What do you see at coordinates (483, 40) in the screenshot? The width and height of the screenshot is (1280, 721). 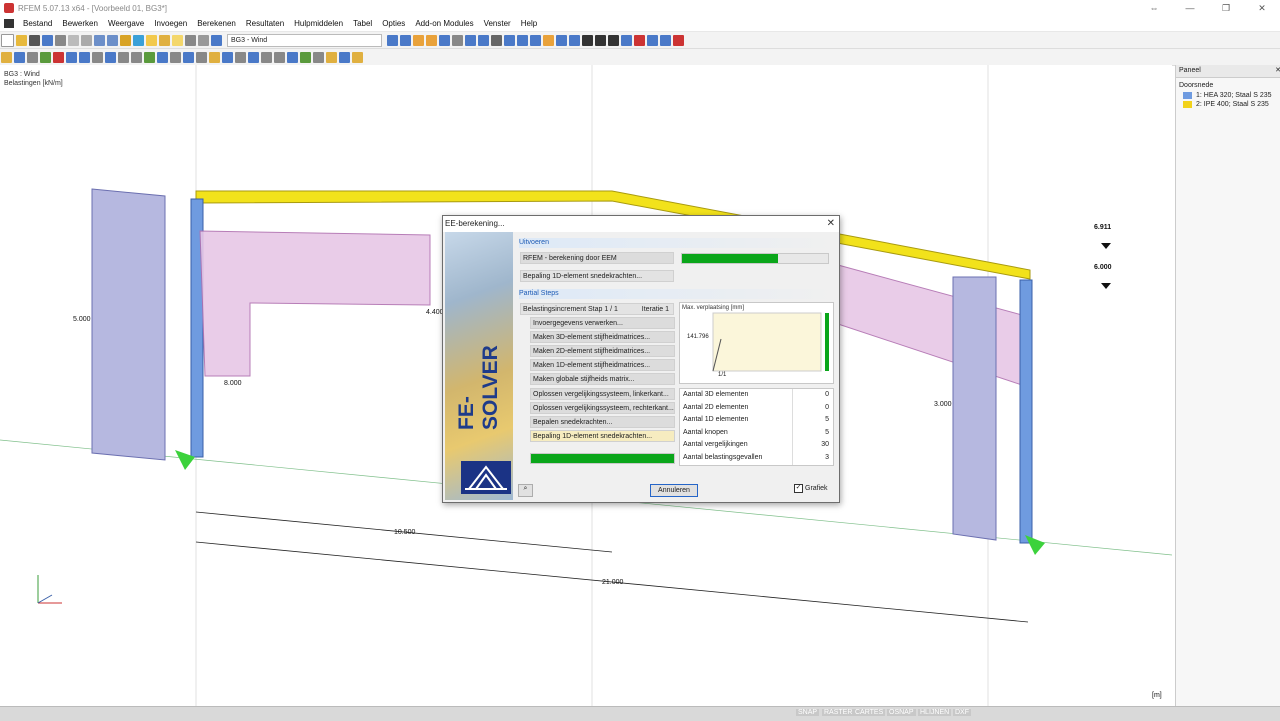 I see `view-iso-icon` at bounding box center [483, 40].